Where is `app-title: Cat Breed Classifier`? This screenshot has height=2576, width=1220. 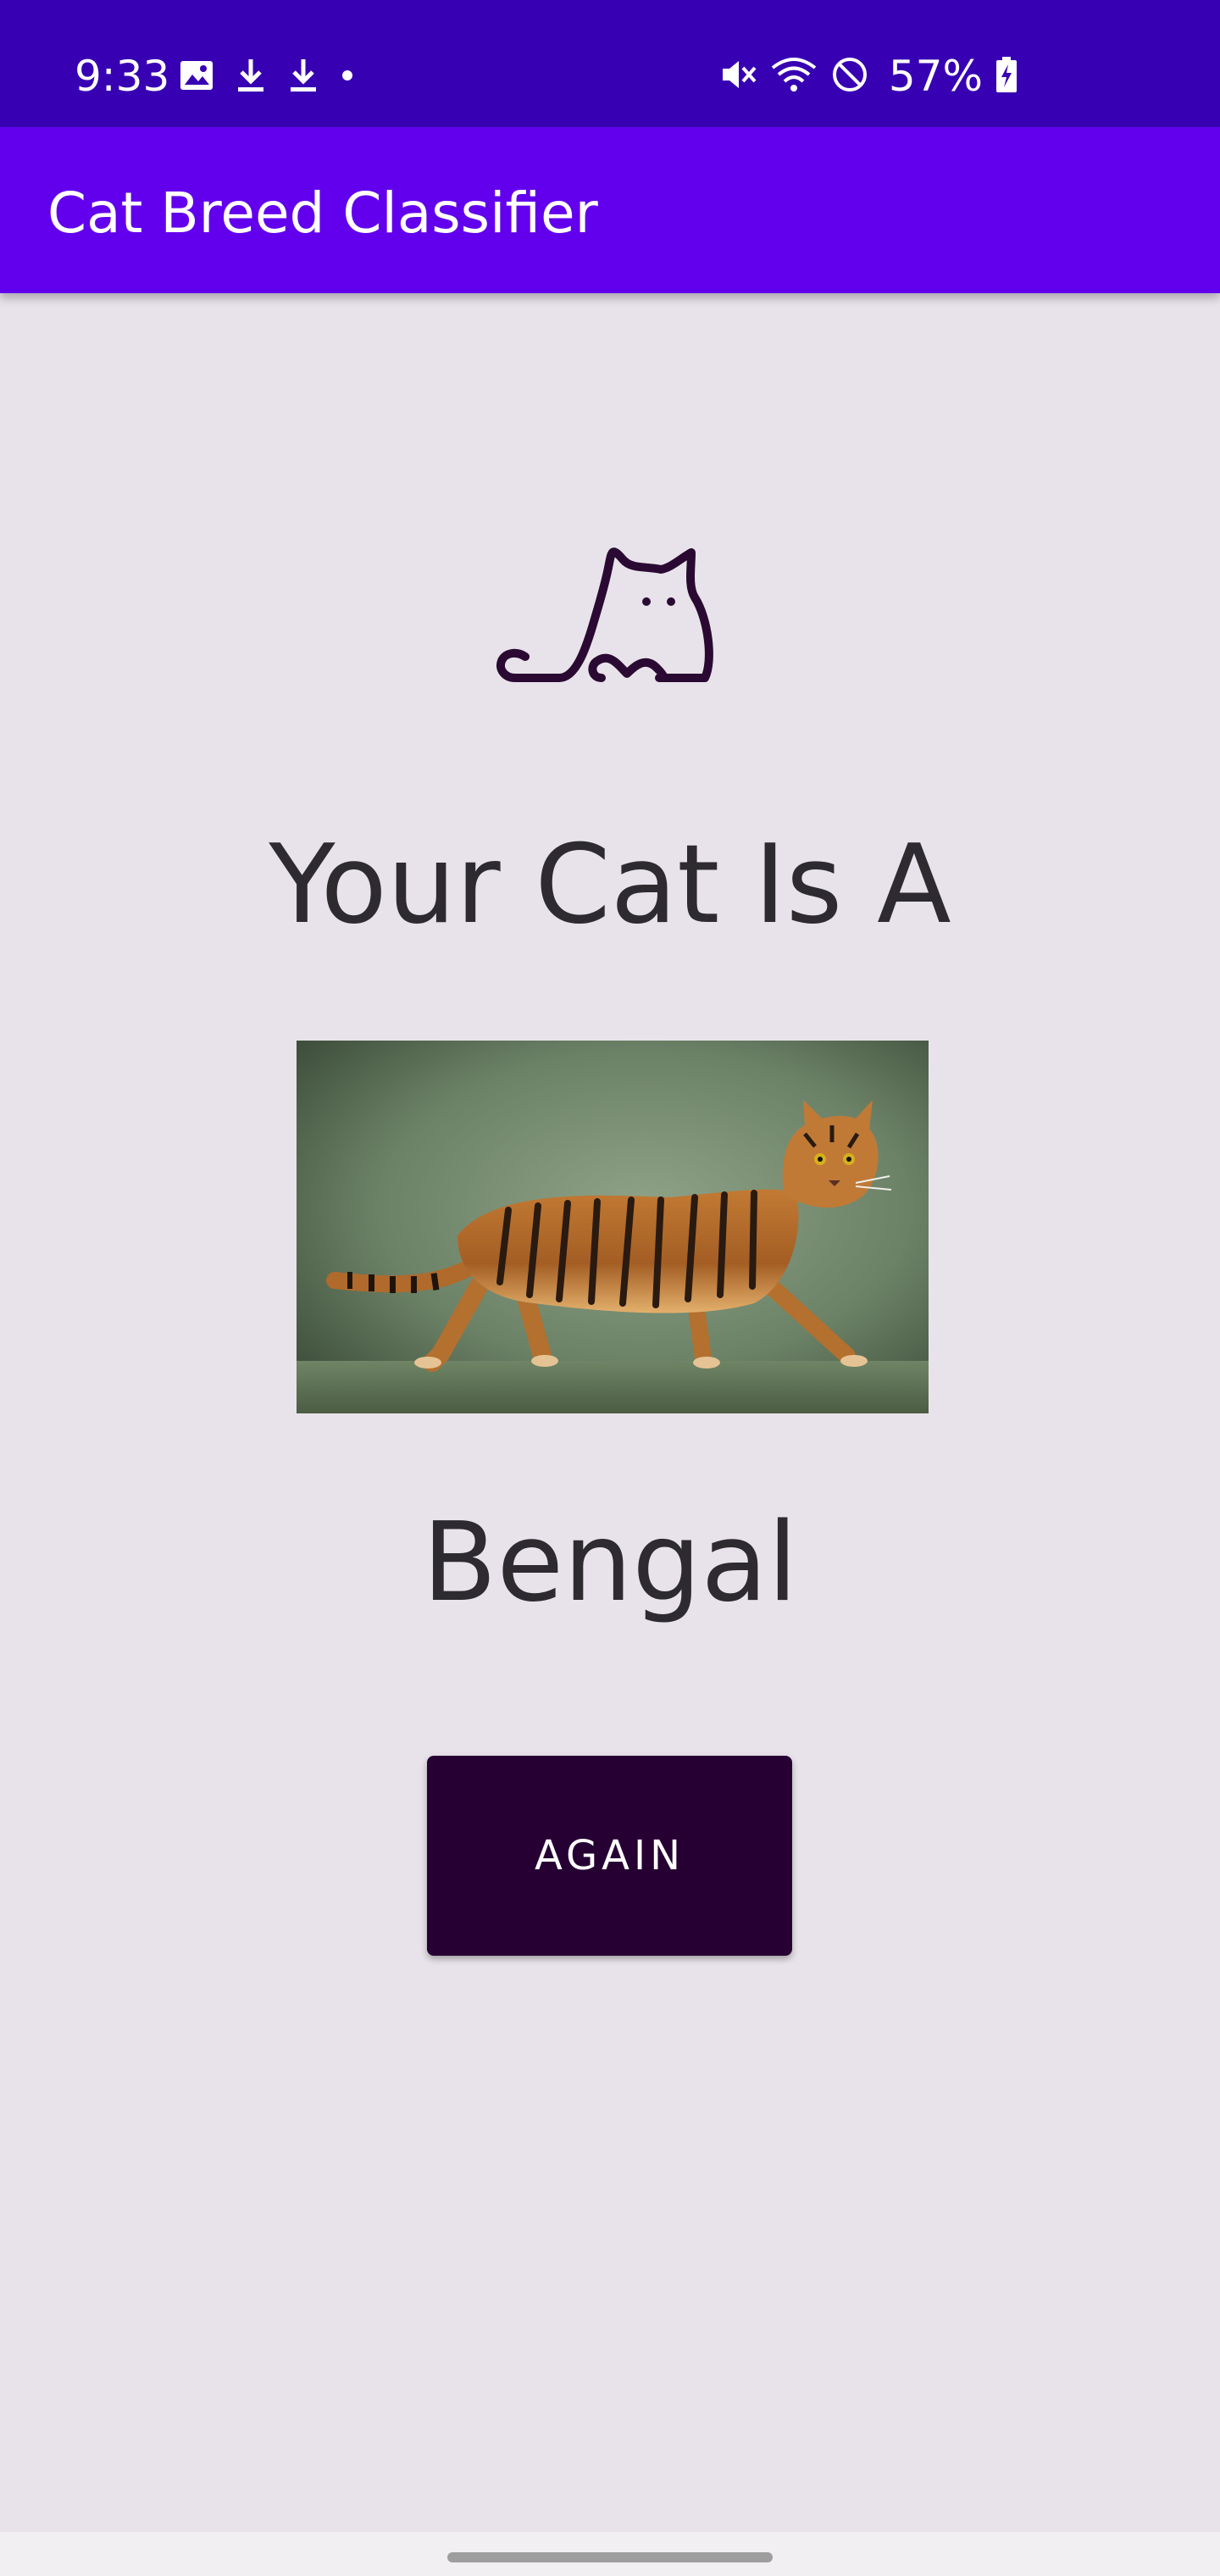
app-title: Cat Breed Classifier is located at coordinates (322, 213).